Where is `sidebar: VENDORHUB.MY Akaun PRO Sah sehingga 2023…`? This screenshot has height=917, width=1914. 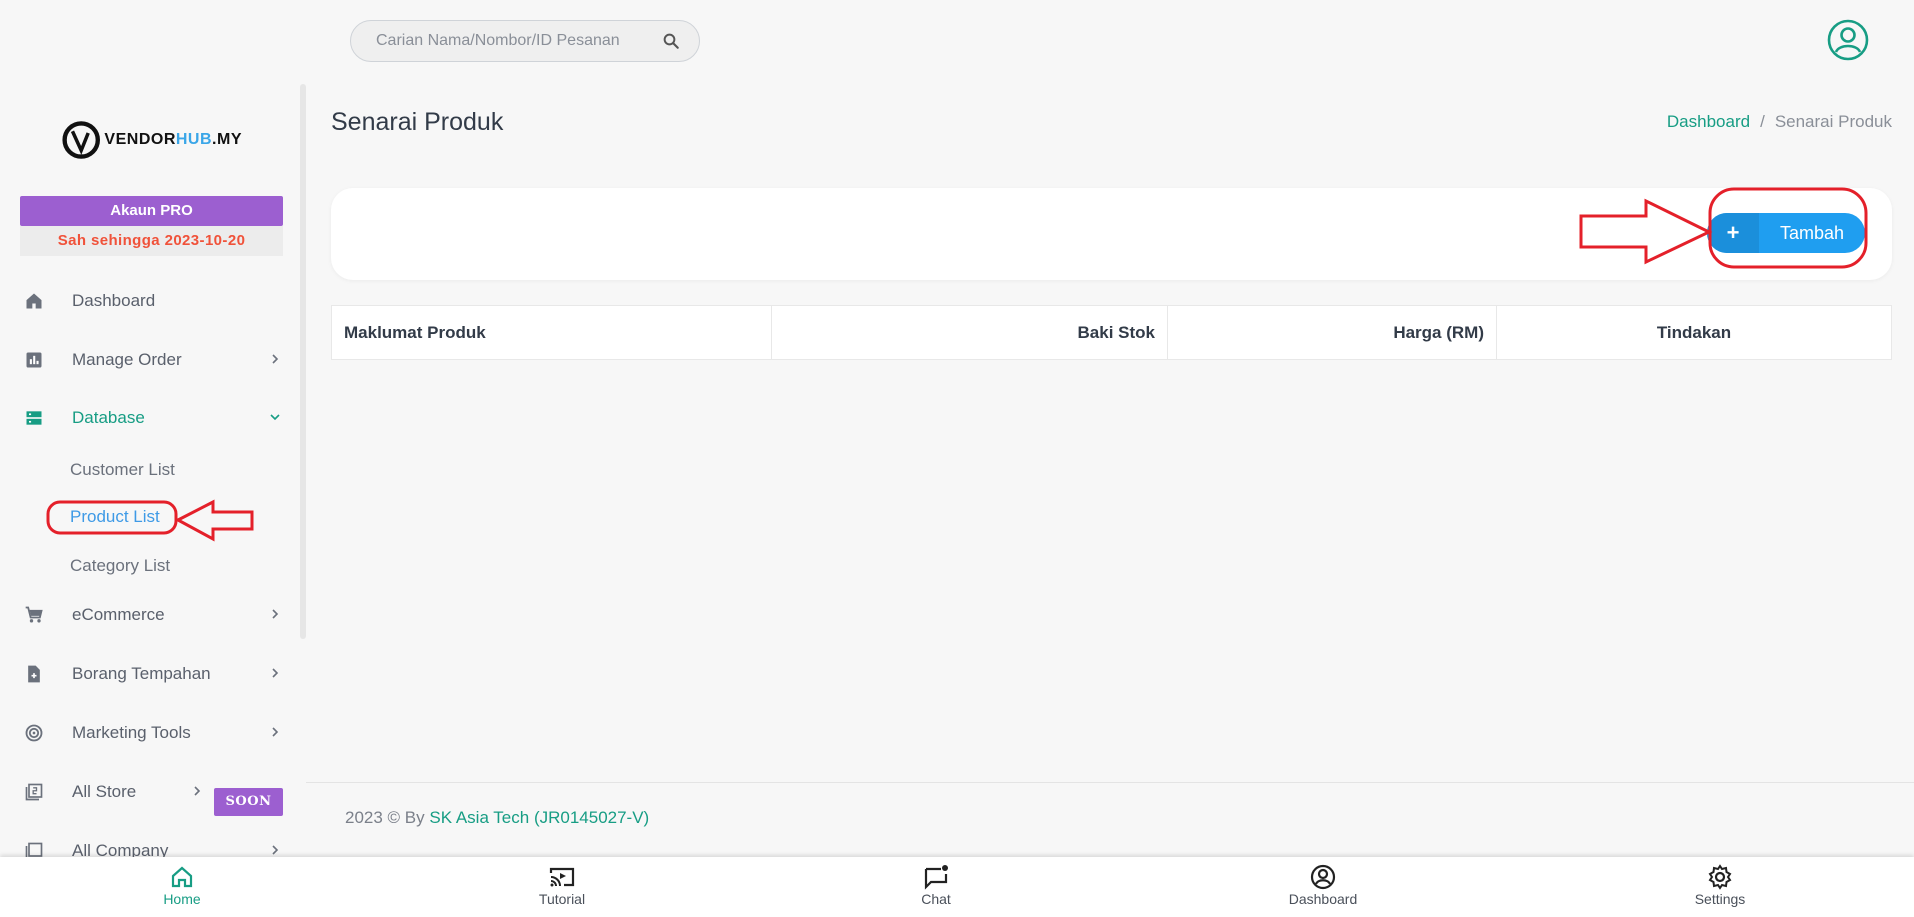
sidebar: VENDORHUB.MY Akaun PRO Sah sehingga 2023… is located at coordinates (153, 471).